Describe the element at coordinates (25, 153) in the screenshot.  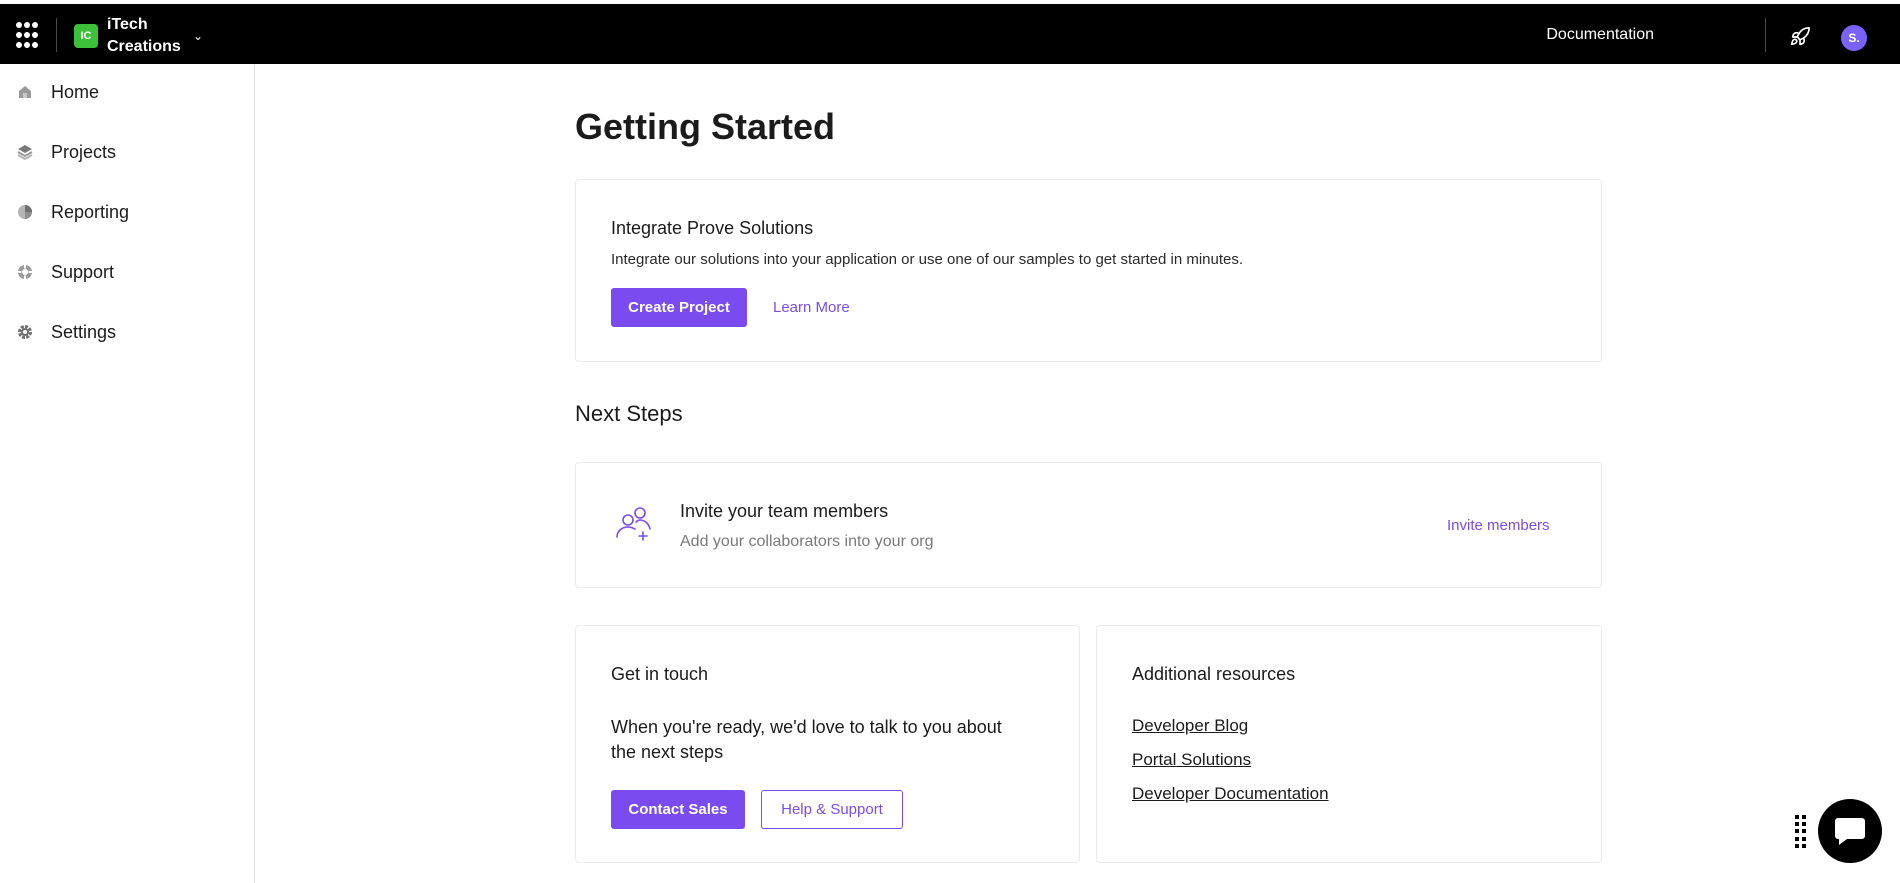
I see `layers-icon` at that location.